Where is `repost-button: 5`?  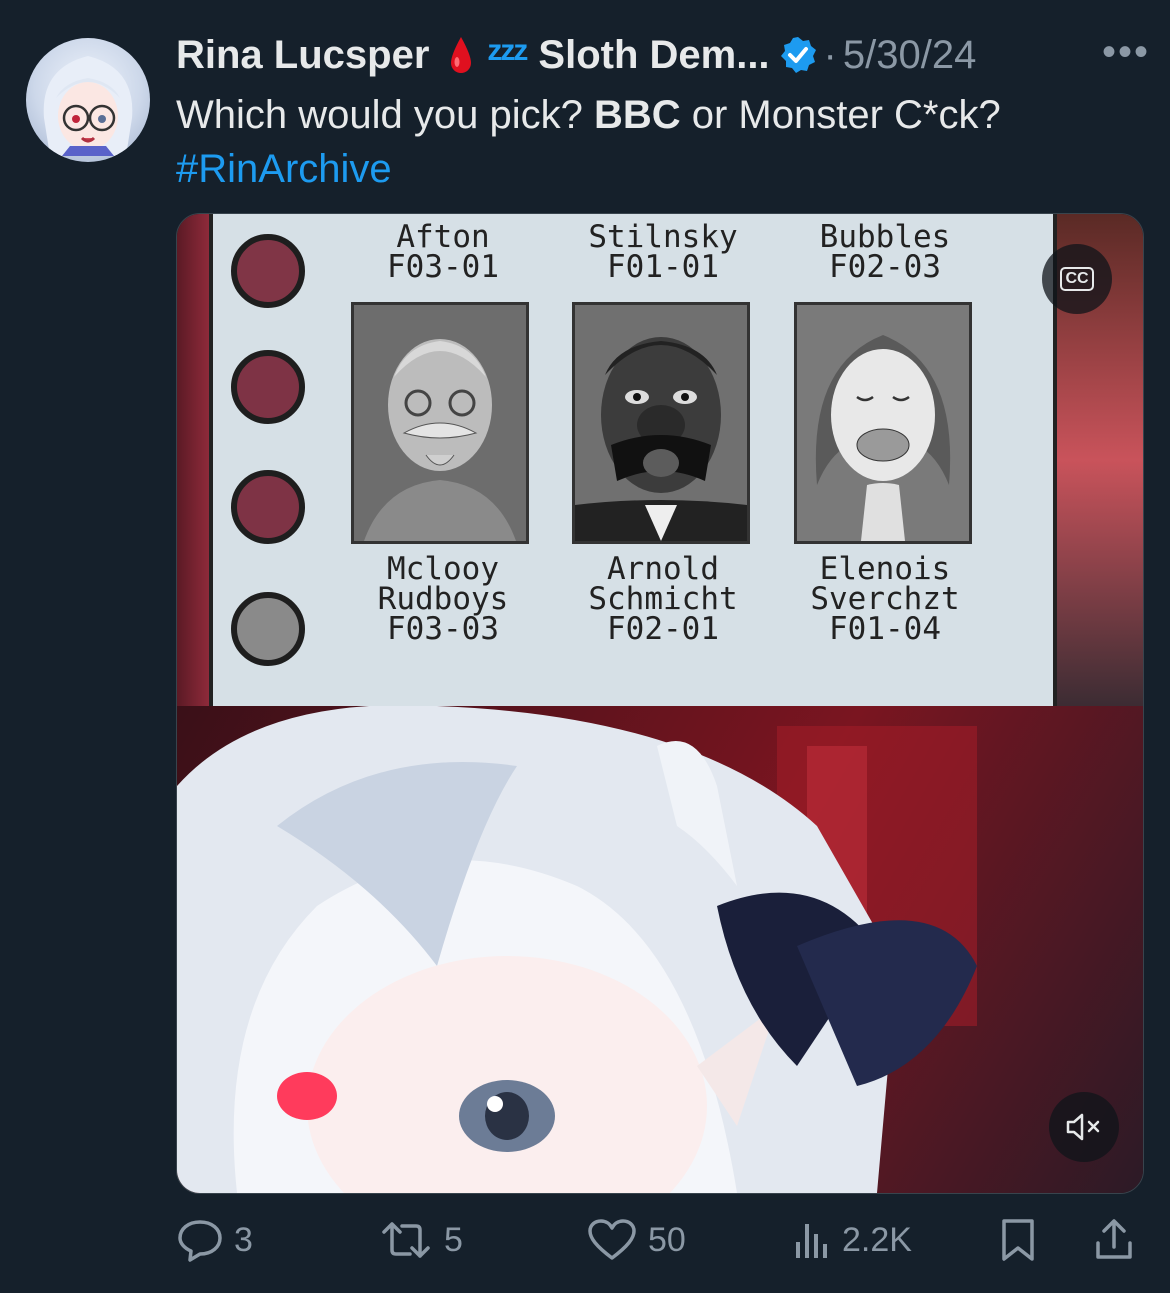 repost-button: 5 is located at coordinates (420, 1240).